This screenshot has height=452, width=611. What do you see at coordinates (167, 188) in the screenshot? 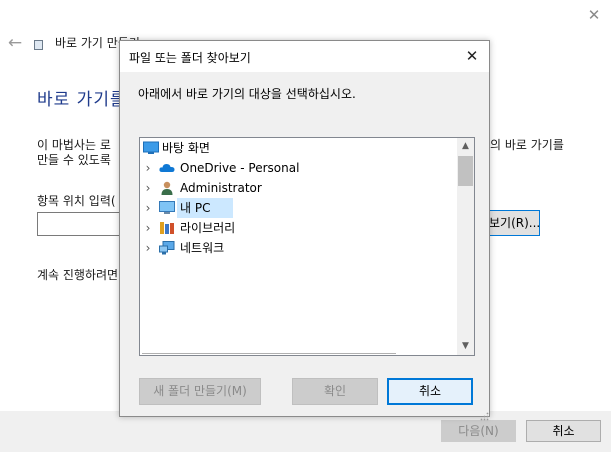
I see `user-icon` at bounding box center [167, 188].